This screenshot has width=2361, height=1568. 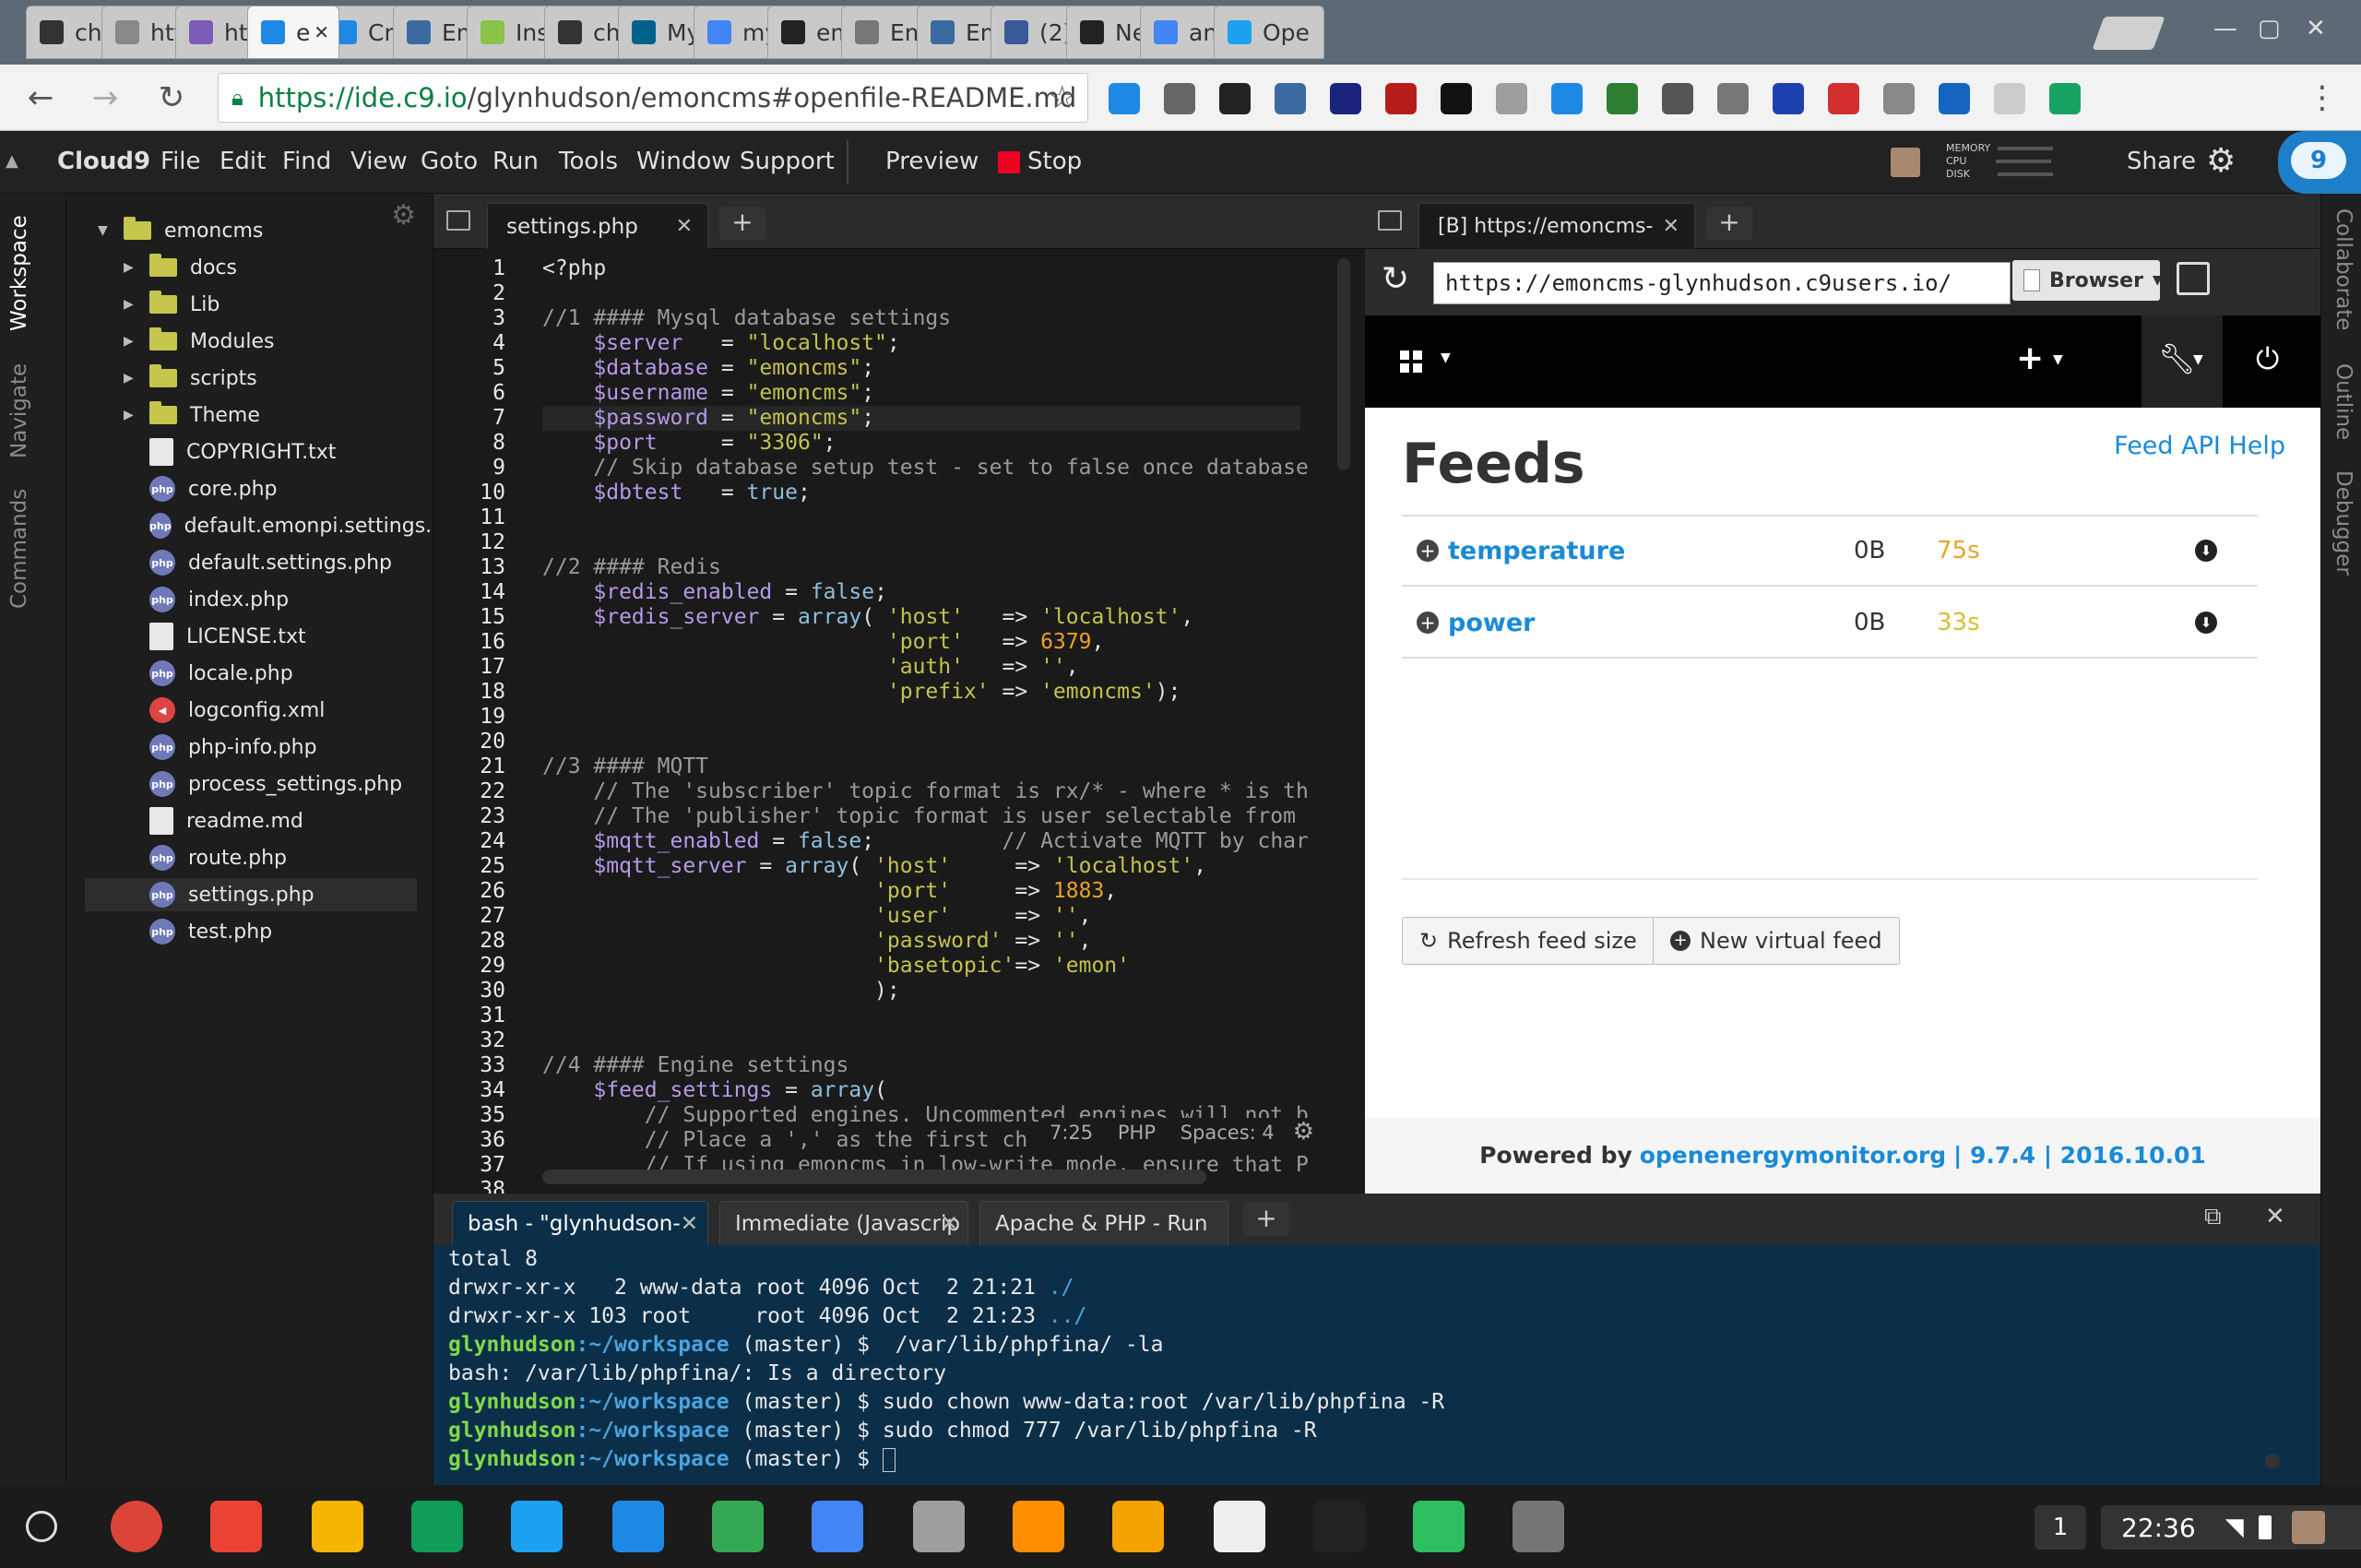 I want to click on color-icon, so click(x=1401, y=98).